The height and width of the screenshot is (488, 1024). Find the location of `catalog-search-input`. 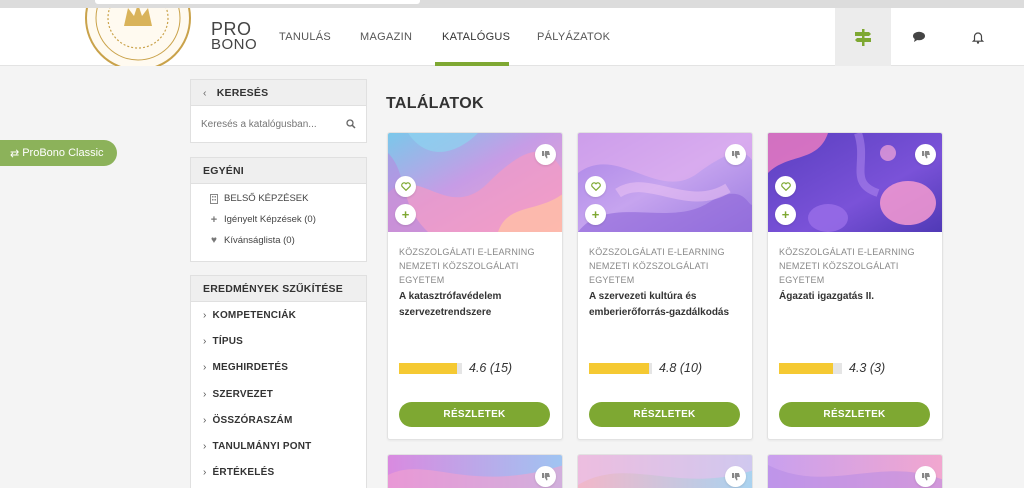

catalog-search-input is located at coordinates (266, 124).